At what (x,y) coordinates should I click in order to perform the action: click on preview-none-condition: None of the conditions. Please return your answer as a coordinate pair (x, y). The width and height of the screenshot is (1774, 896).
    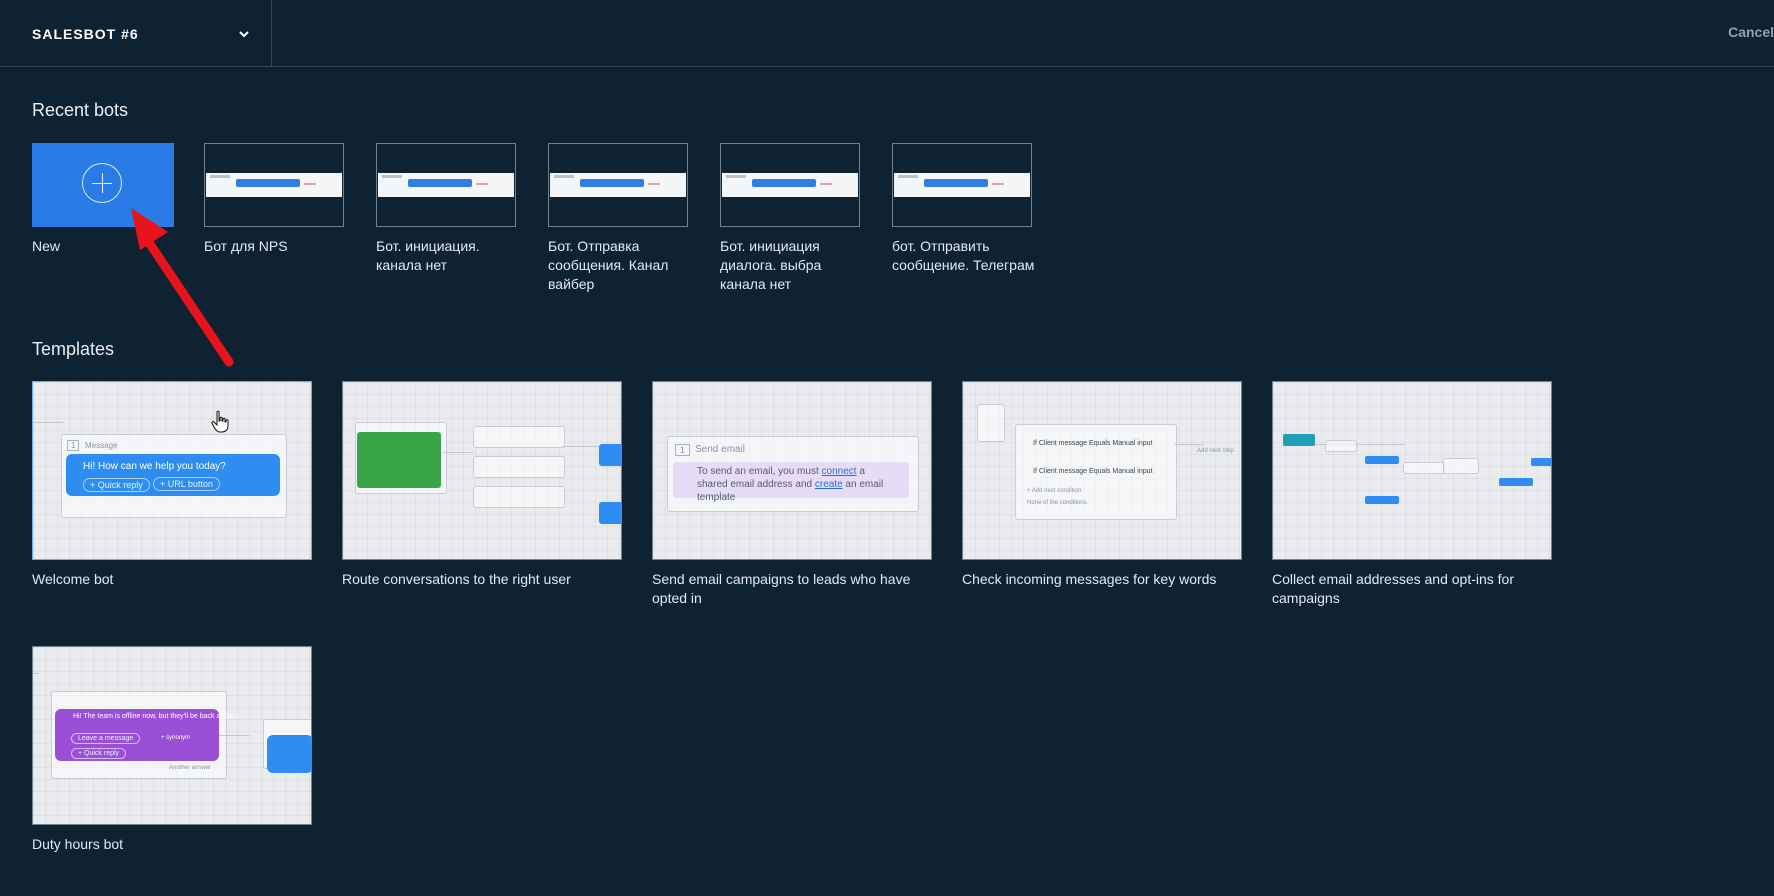
    Looking at the image, I should click on (1057, 503).